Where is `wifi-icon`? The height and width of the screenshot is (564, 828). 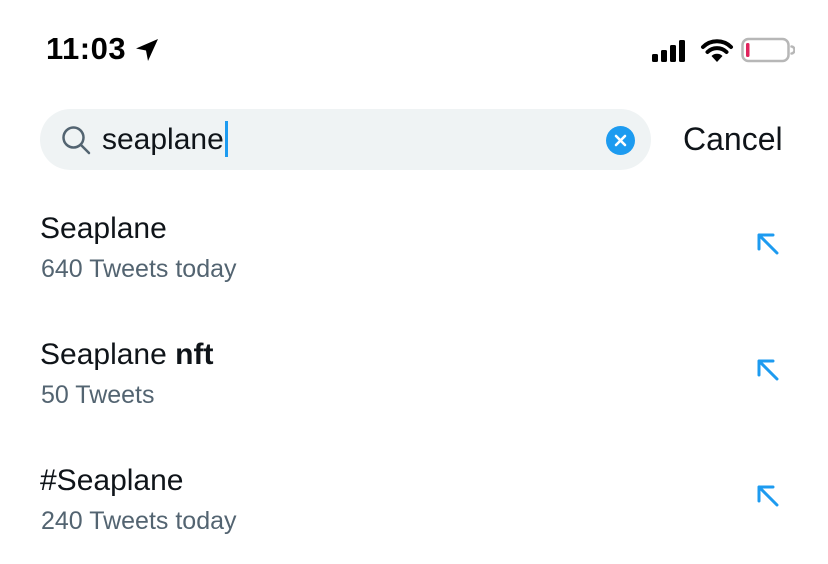 wifi-icon is located at coordinates (717, 50).